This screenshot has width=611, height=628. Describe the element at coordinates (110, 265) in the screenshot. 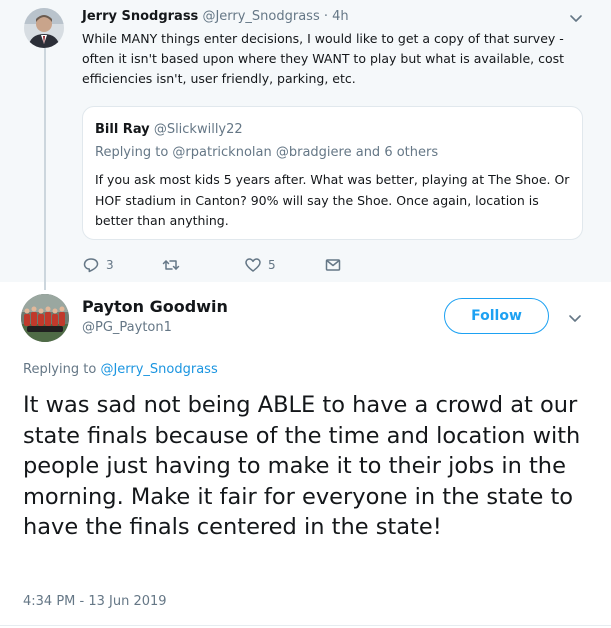

I see `reply-count: 3` at that location.